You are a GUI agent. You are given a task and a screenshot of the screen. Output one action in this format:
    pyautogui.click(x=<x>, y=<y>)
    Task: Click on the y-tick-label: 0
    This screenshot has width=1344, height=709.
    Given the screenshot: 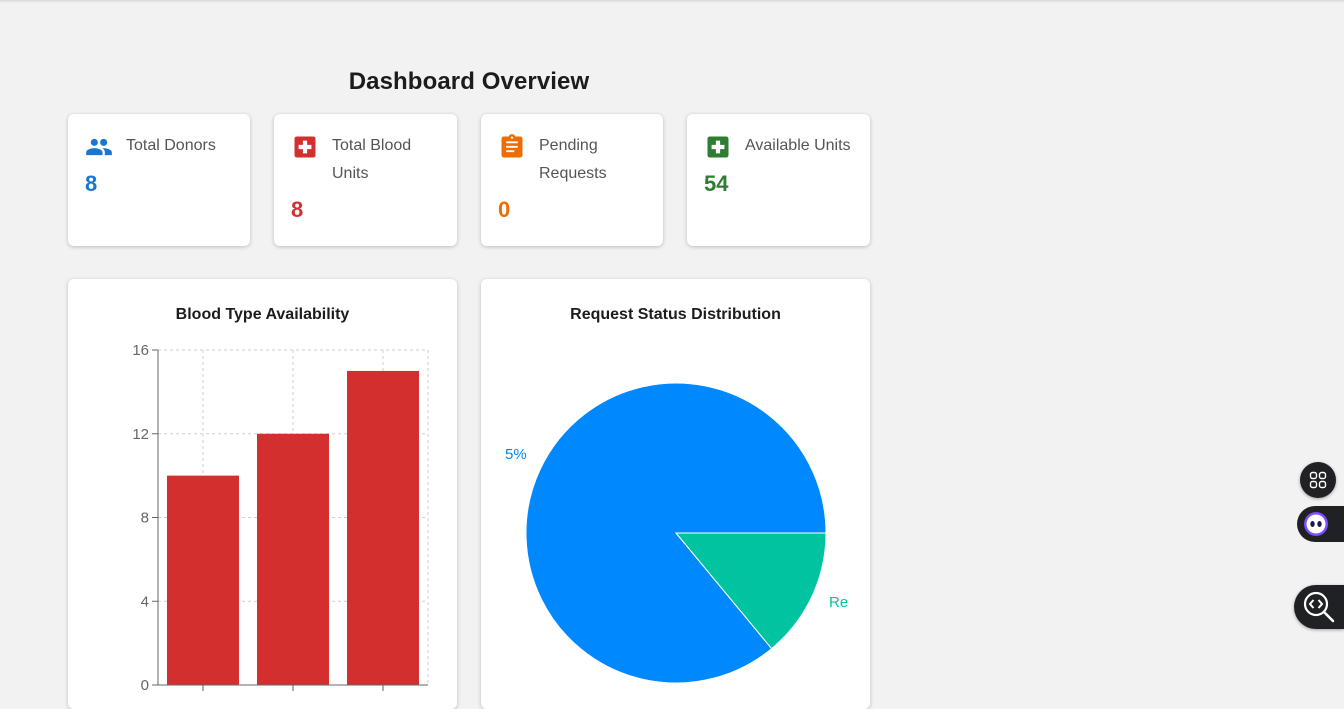 What is the action you would take?
    pyautogui.click(x=145, y=685)
    